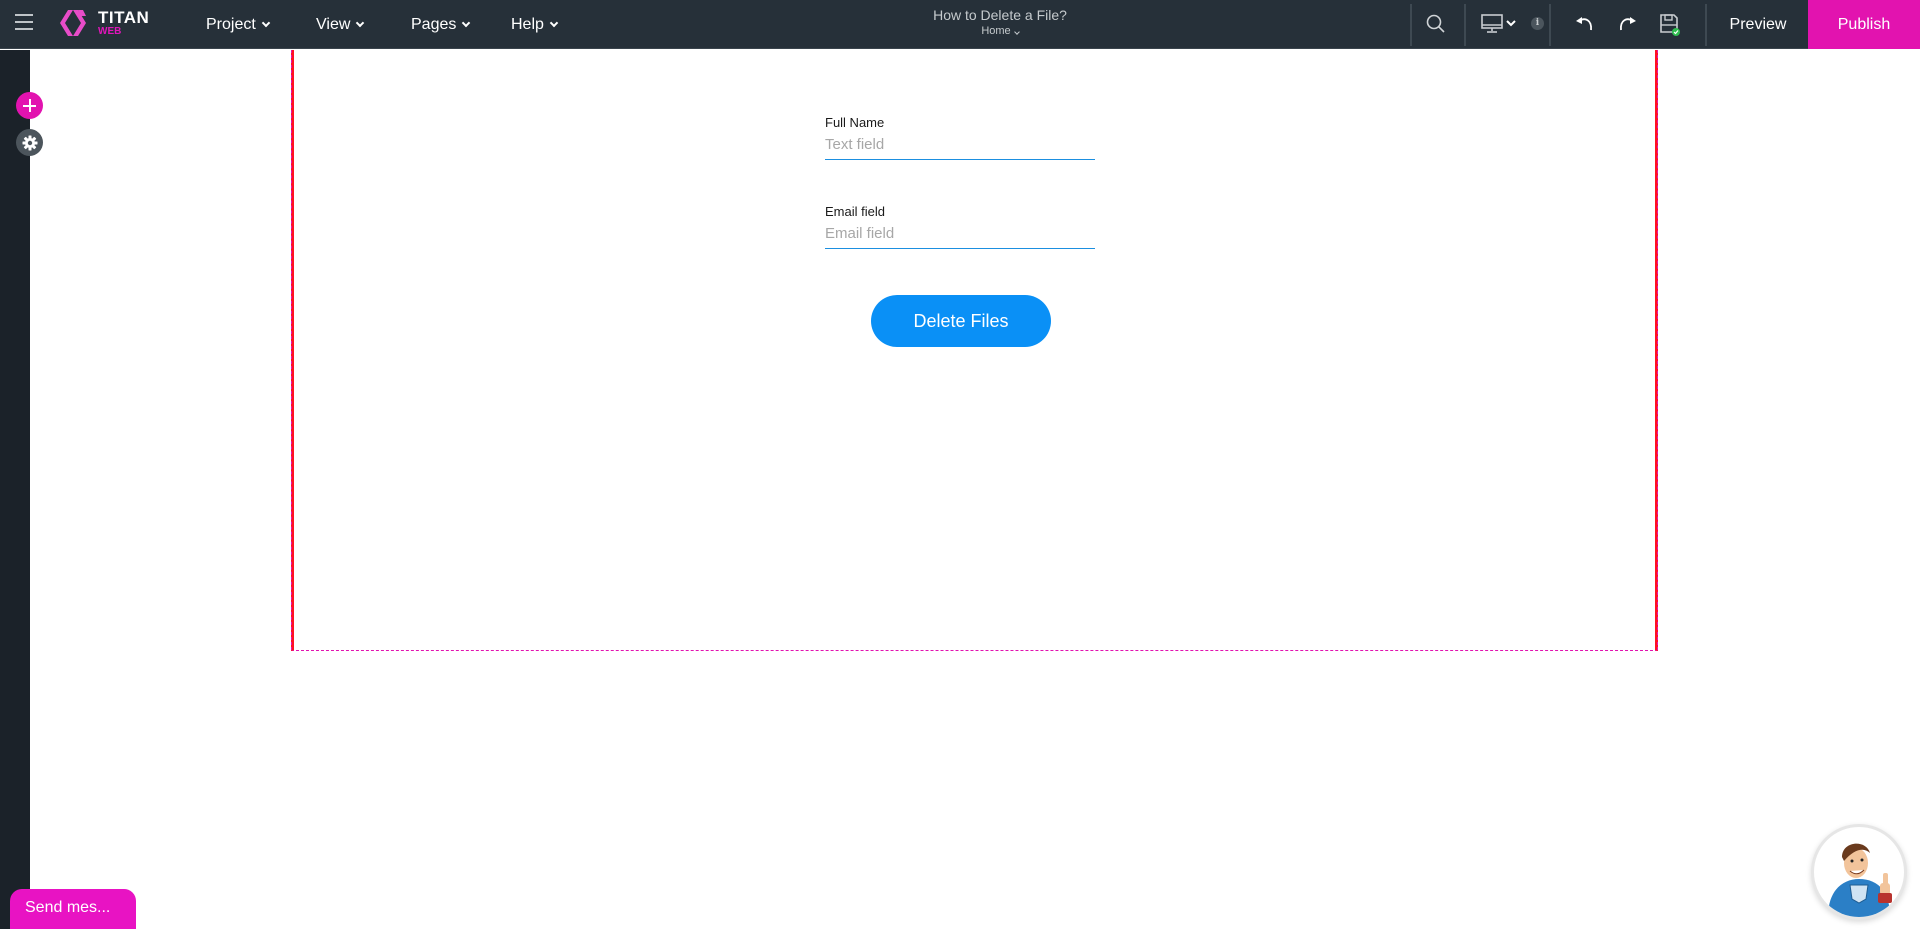 The width and height of the screenshot is (1920, 929). Describe the element at coordinates (996, 31) in the screenshot. I see `current-page-label: Home` at that location.